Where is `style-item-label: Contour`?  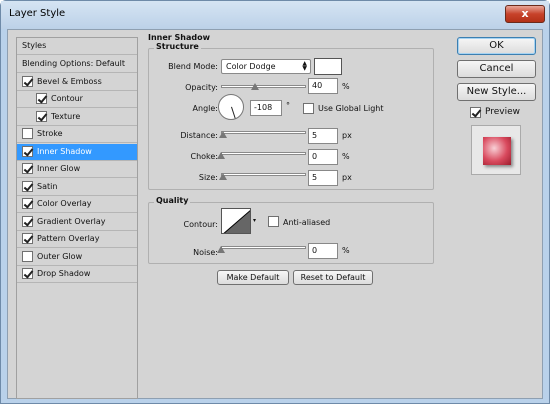
style-item-label: Contour is located at coordinates (67, 98).